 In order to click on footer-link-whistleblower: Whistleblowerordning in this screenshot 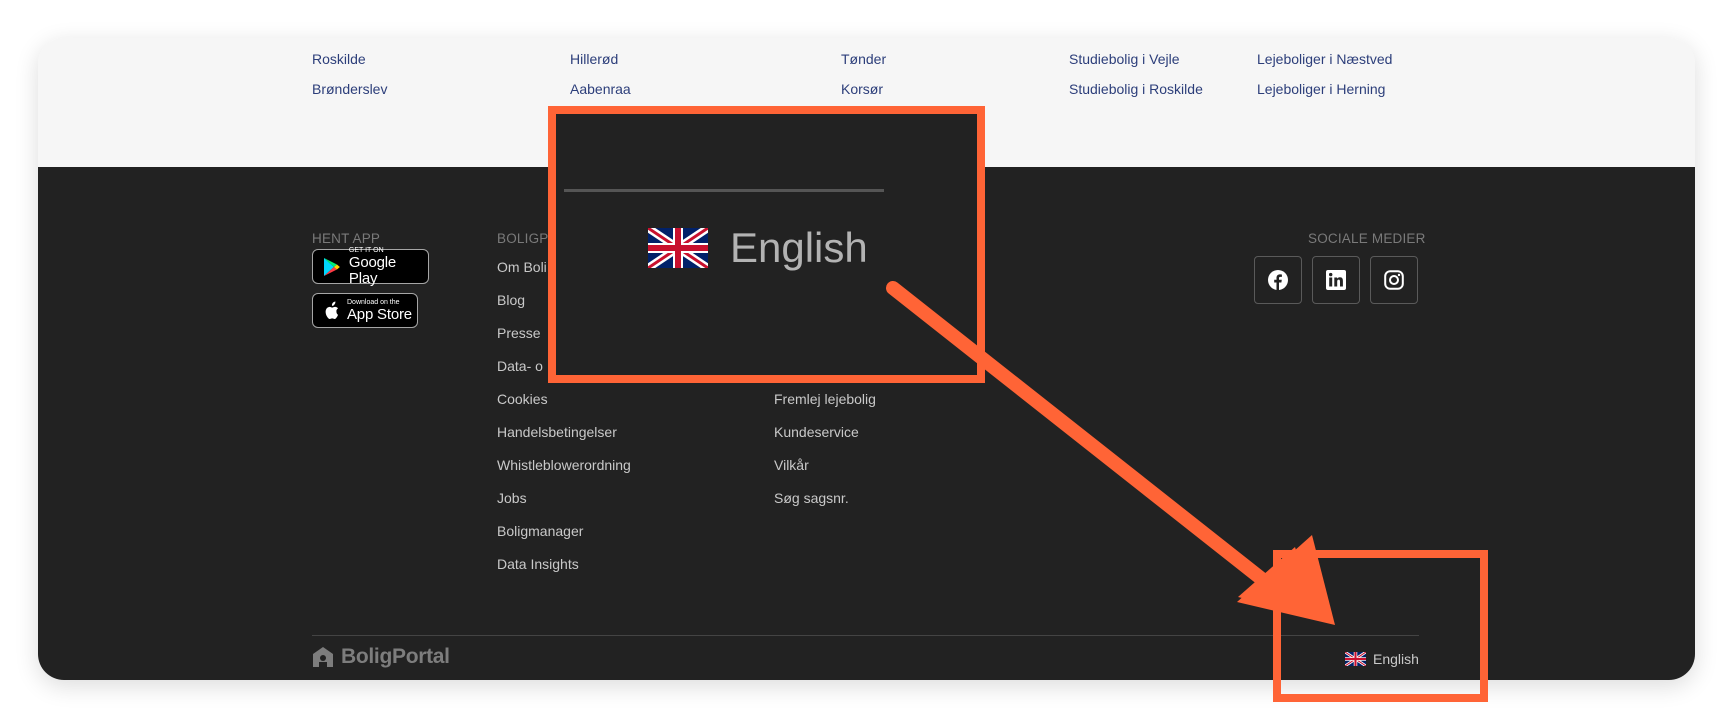, I will do `click(564, 465)`.